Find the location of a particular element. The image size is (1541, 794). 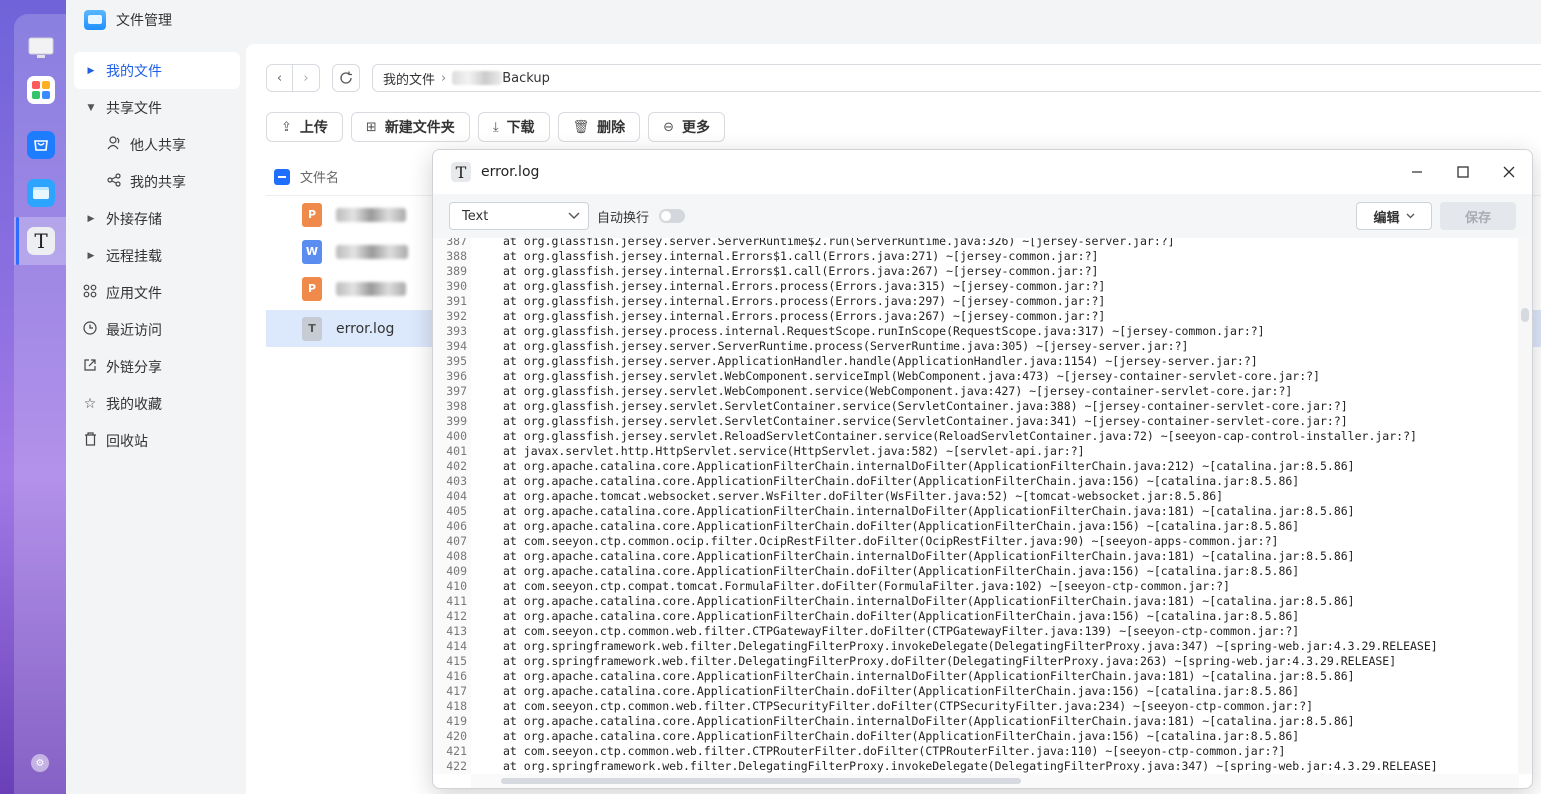

column-name: 文件名 is located at coordinates (319, 176).